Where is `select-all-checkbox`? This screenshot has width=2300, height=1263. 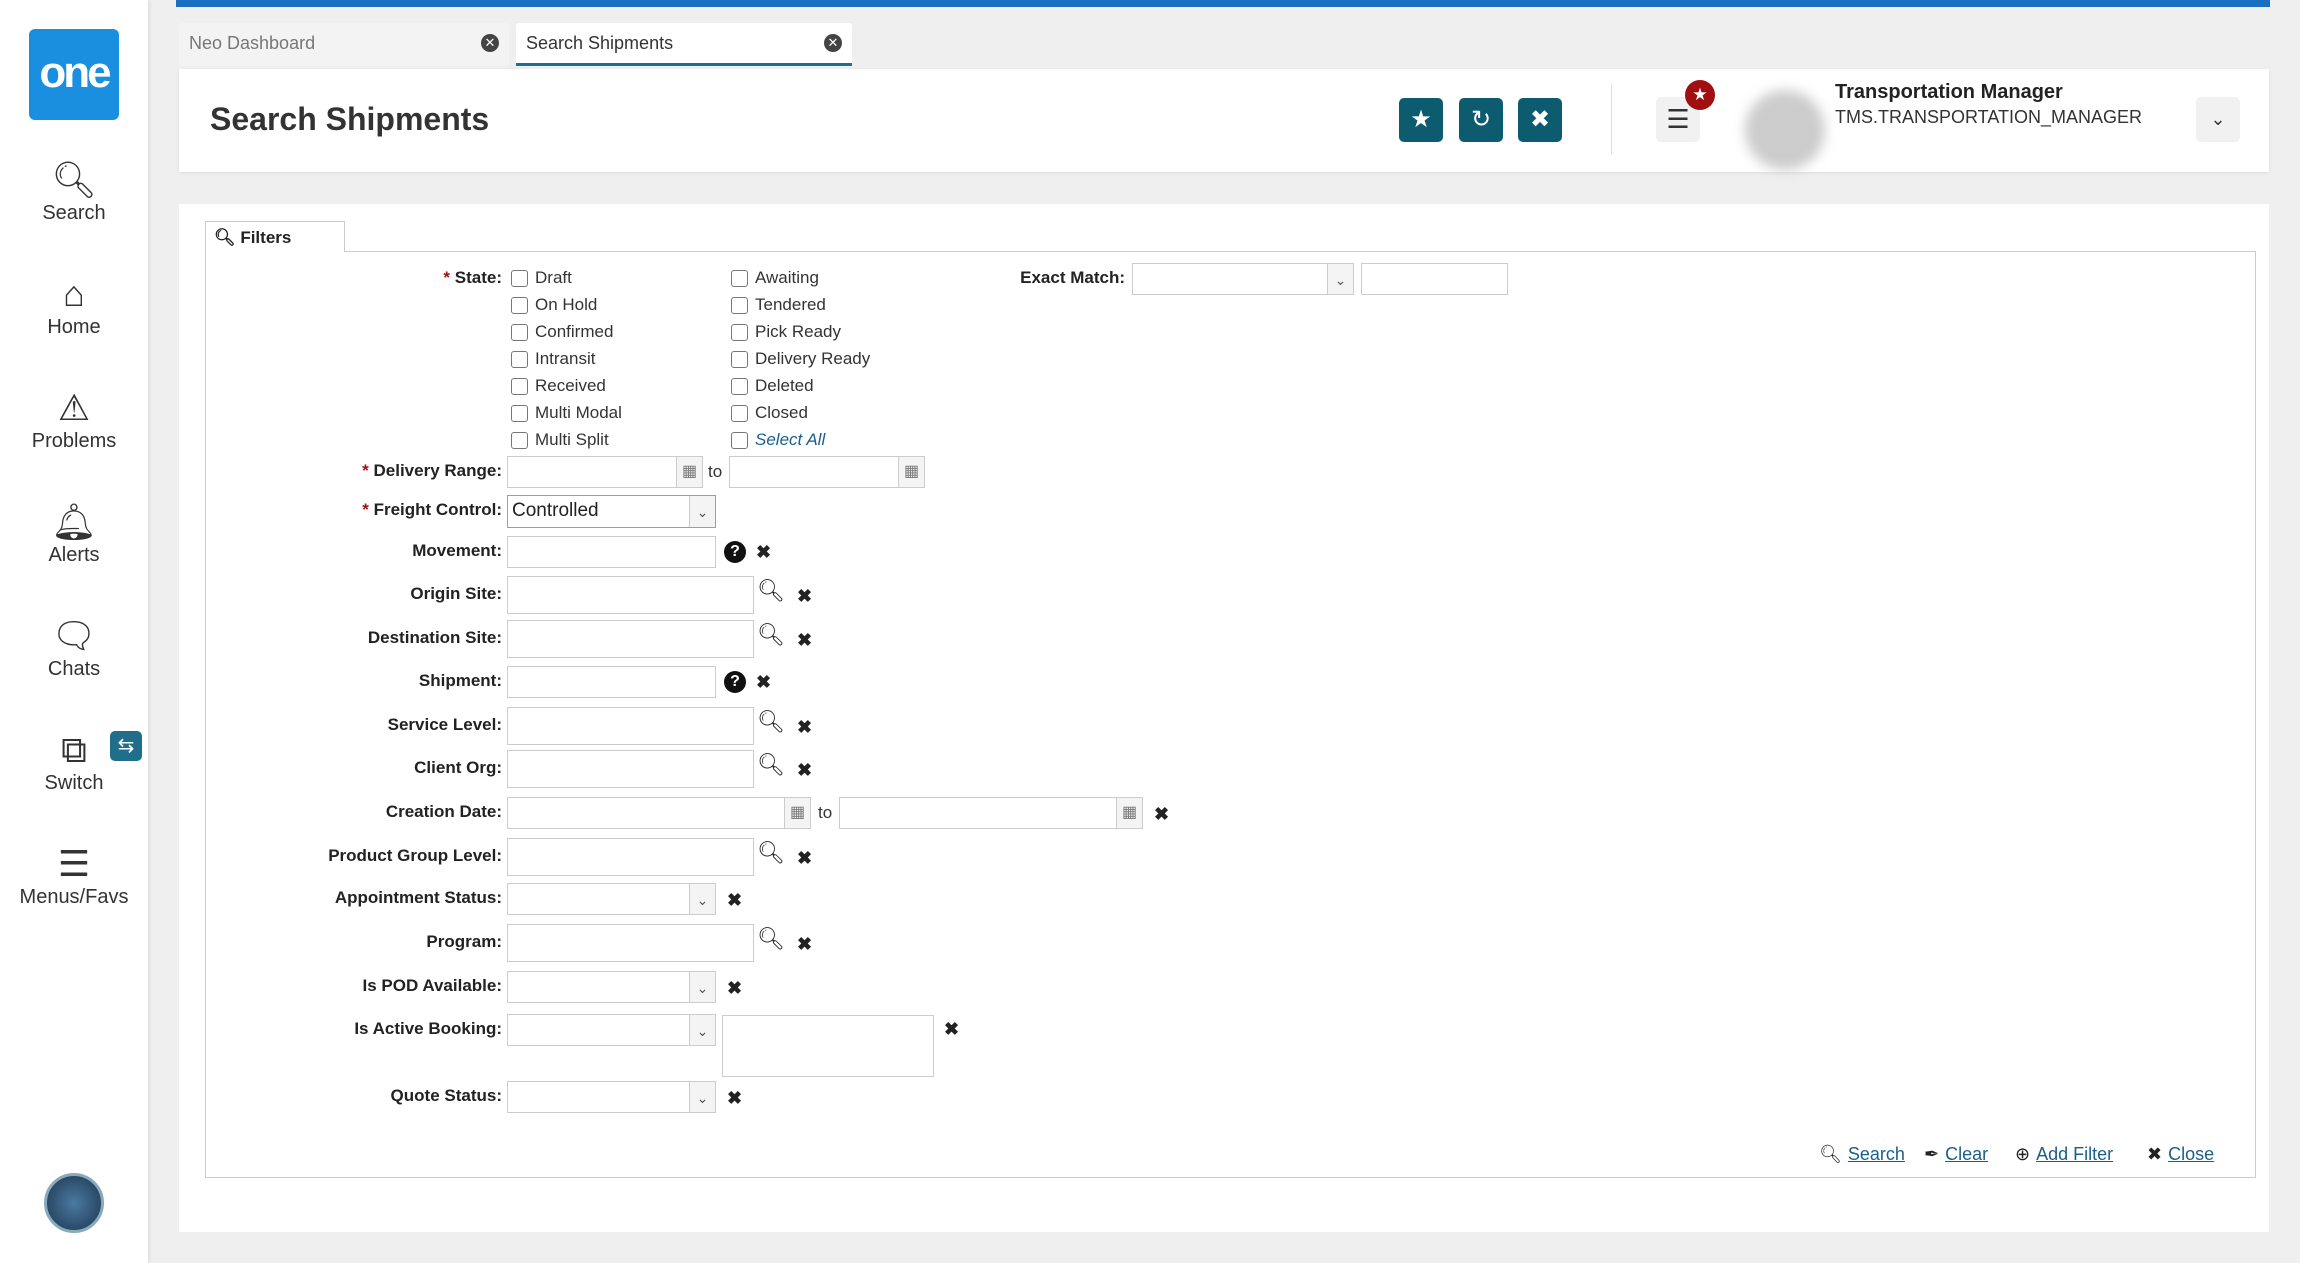
select-all-checkbox is located at coordinates (739, 440).